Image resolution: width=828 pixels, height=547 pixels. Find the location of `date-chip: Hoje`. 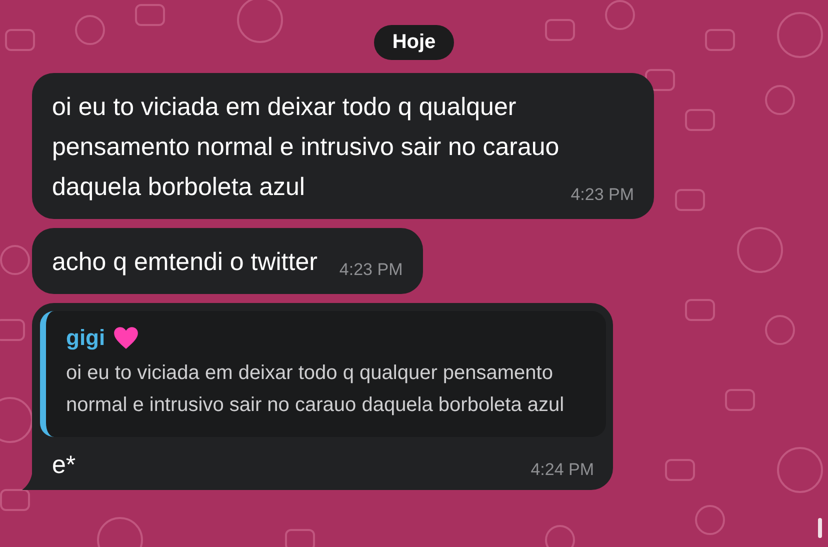

date-chip: Hoje is located at coordinates (414, 42).